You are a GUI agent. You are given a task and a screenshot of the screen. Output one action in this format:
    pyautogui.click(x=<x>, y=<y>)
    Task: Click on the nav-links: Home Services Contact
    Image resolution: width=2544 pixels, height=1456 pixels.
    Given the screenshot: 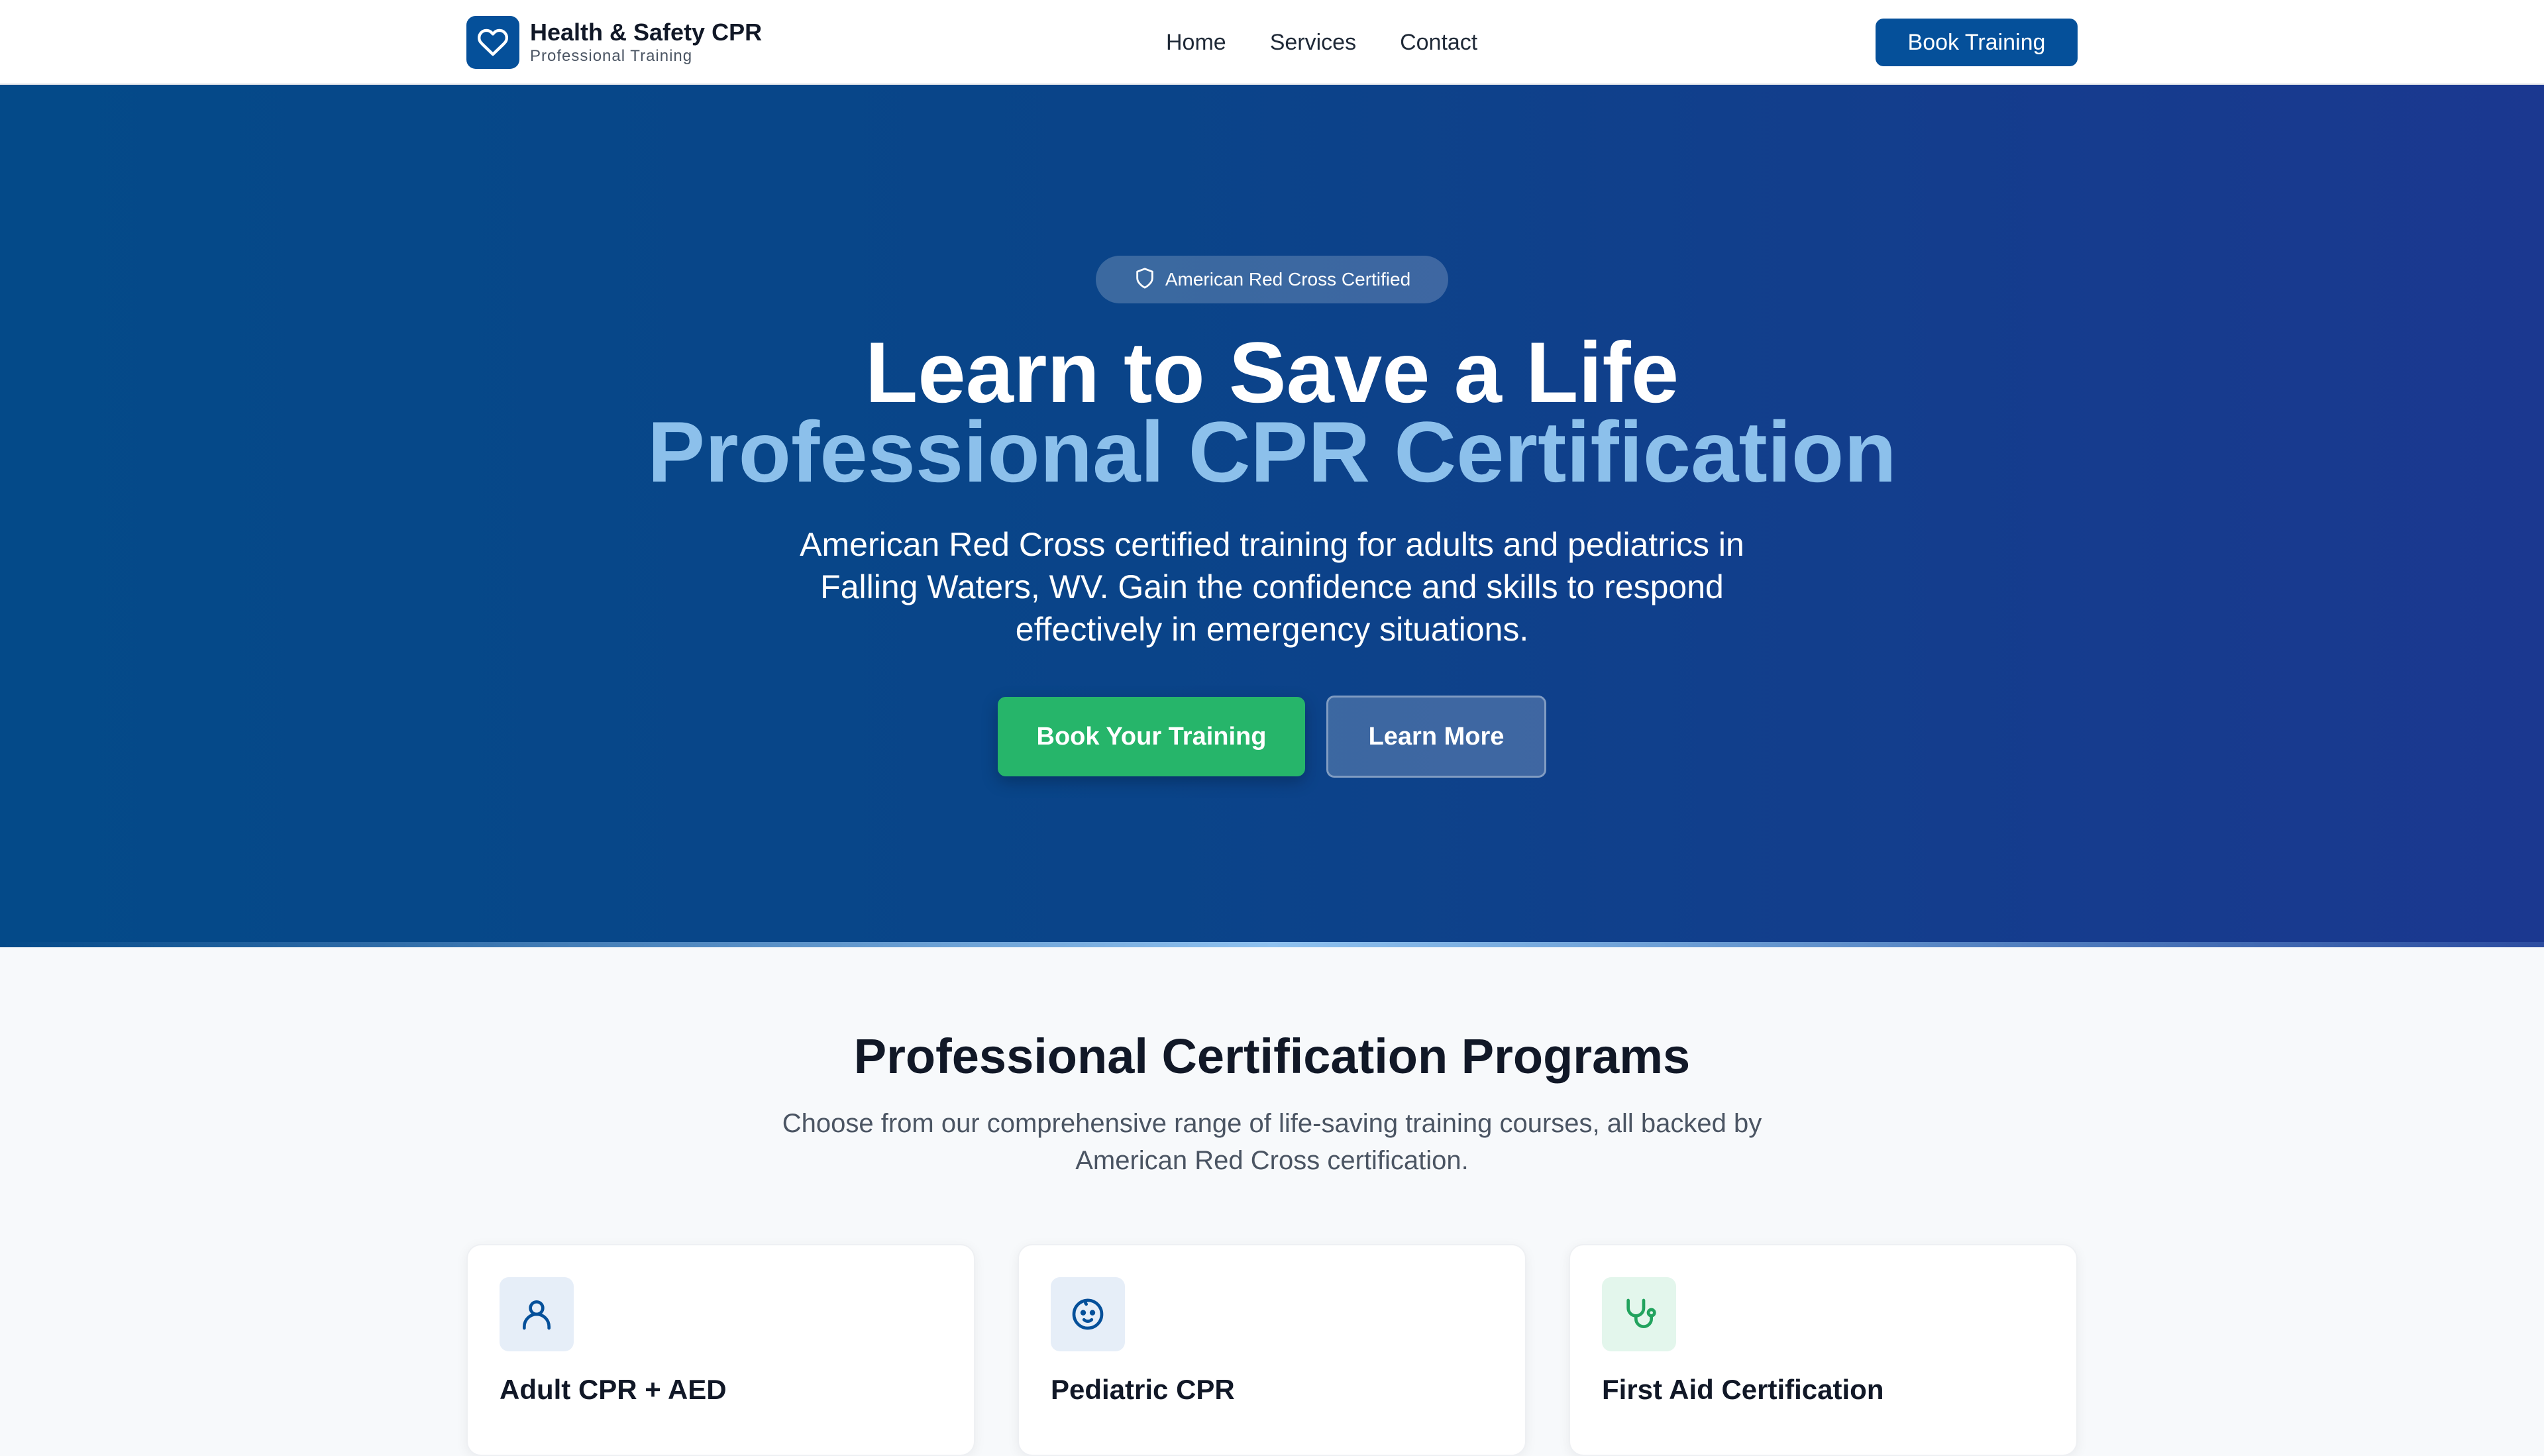 What is the action you would take?
    pyautogui.click(x=1343, y=42)
    